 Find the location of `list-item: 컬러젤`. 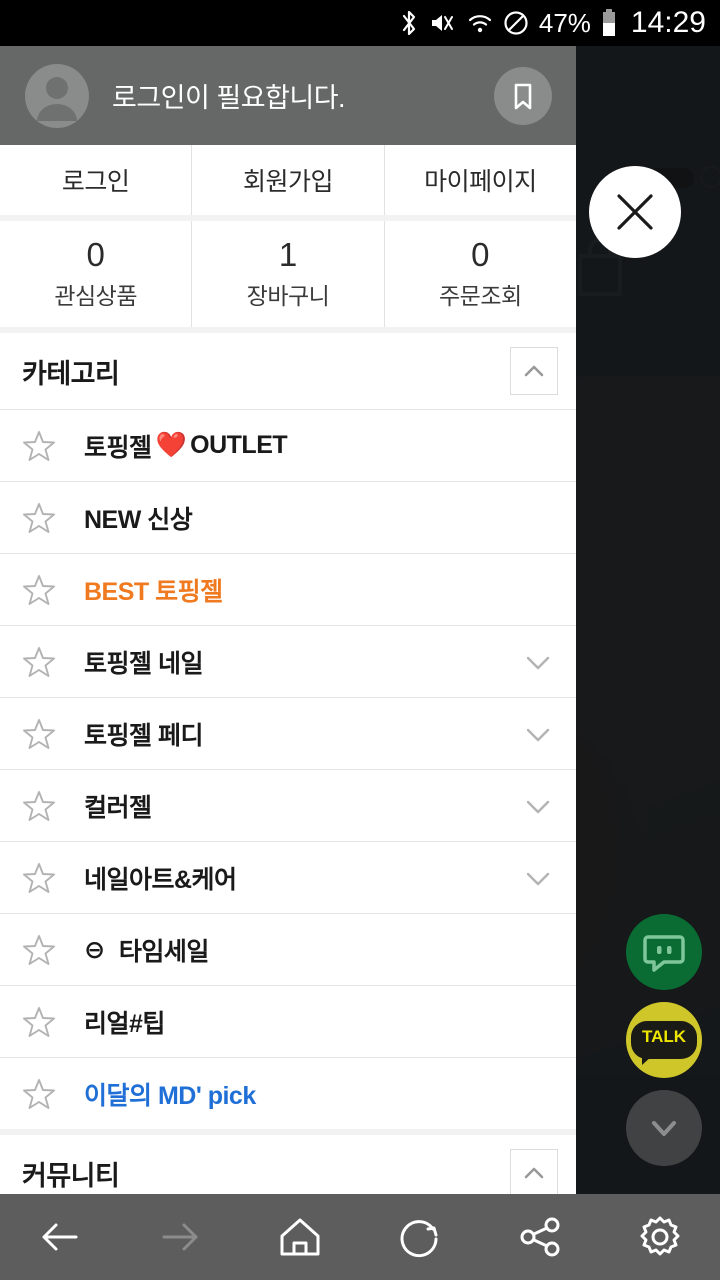

list-item: 컬러젤 is located at coordinates (288, 805).